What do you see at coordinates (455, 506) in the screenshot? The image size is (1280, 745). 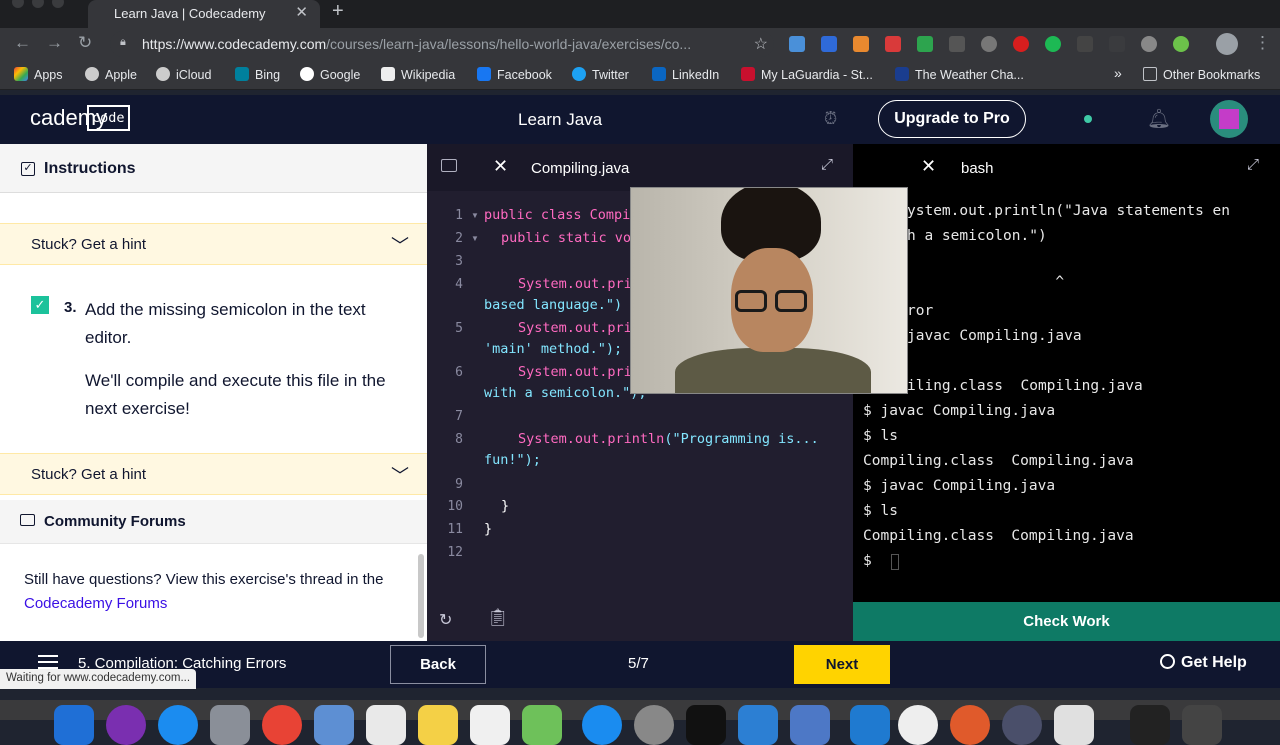 I see `line-number: 10` at bounding box center [455, 506].